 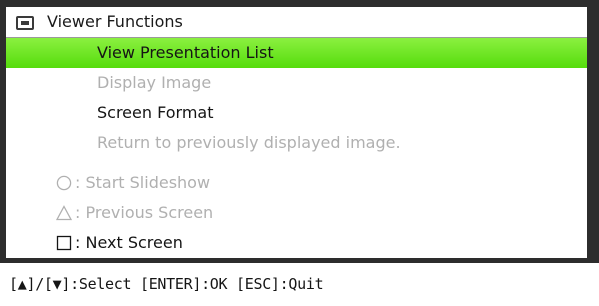 I want to click on help-footer: [▲]/[▼]:Select [ENTER]:OK [ESC]:Quit, so click(x=299, y=284).